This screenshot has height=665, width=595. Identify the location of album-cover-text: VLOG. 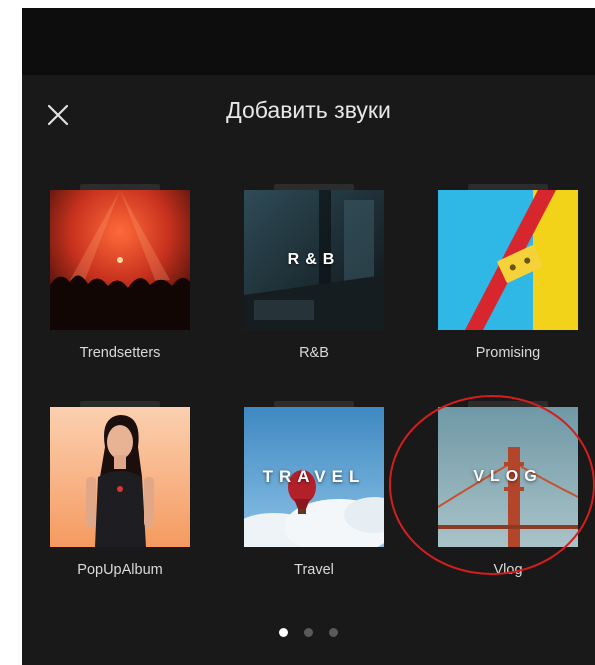
(508, 476).